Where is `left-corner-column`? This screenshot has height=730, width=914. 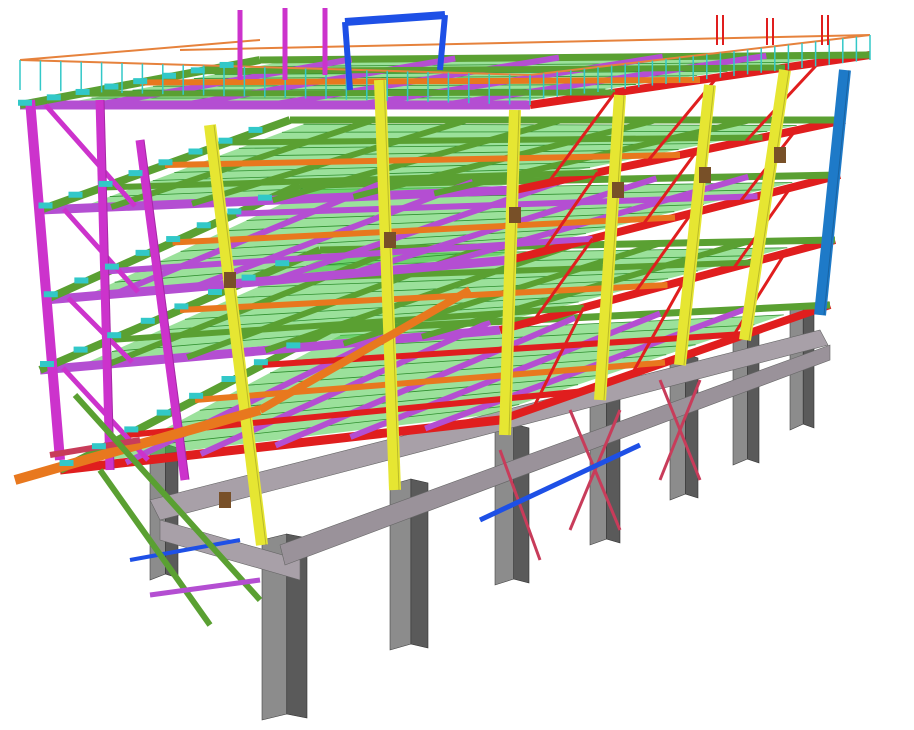
left-corner-column is located at coordinates (45, 280).